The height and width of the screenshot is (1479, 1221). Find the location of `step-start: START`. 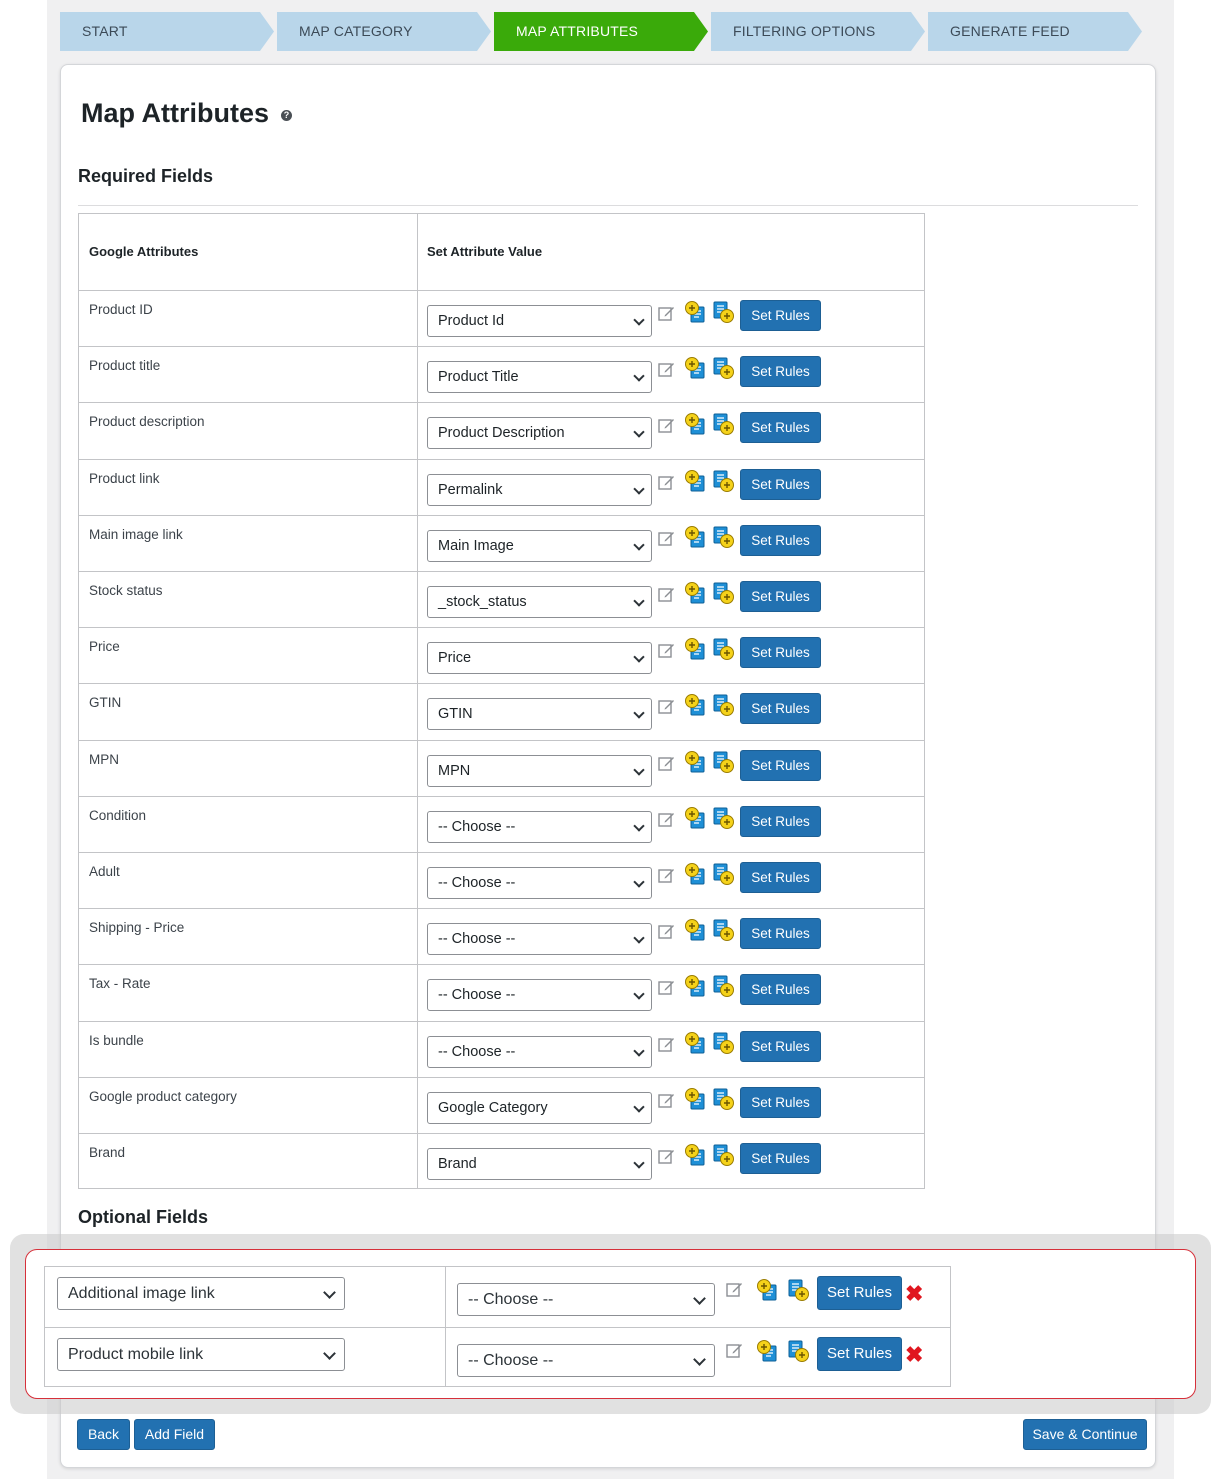

step-start: START is located at coordinates (167, 31).